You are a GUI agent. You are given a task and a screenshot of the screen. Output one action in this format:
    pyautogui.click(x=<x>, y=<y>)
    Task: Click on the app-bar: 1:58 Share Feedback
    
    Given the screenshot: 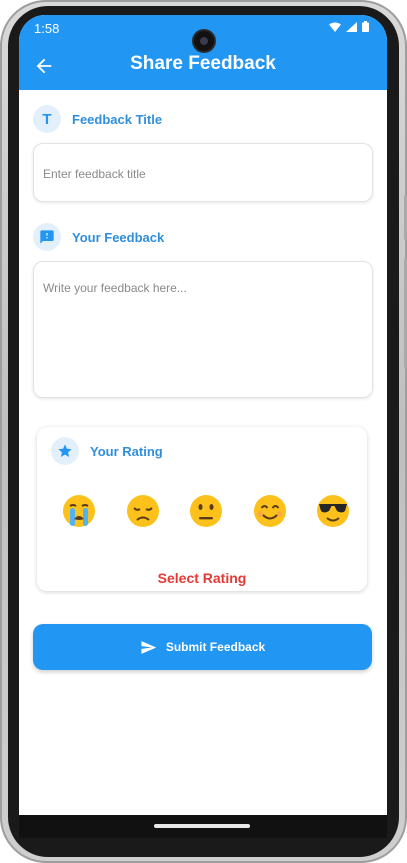 What is the action you would take?
    pyautogui.click(x=203, y=52)
    